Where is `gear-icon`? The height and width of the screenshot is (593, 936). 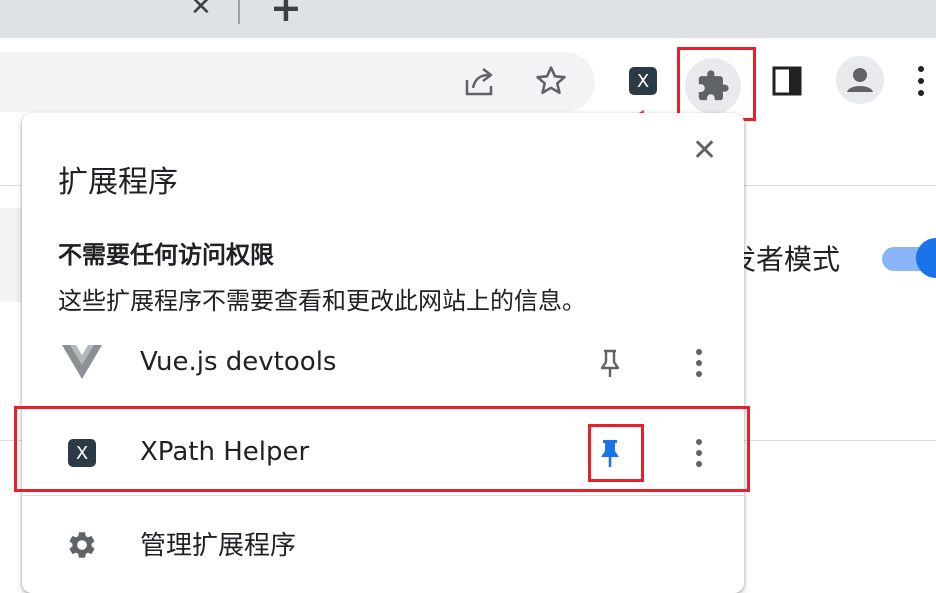
gear-icon is located at coordinates (82, 547).